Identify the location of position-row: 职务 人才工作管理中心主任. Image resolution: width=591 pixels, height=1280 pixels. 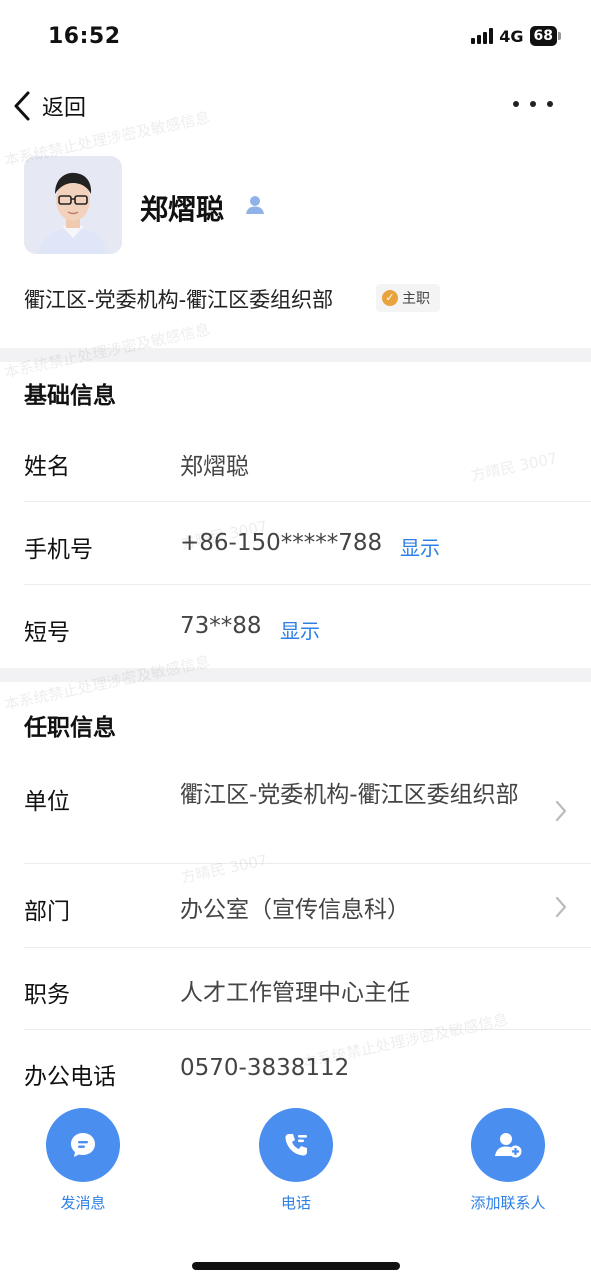
(295, 989).